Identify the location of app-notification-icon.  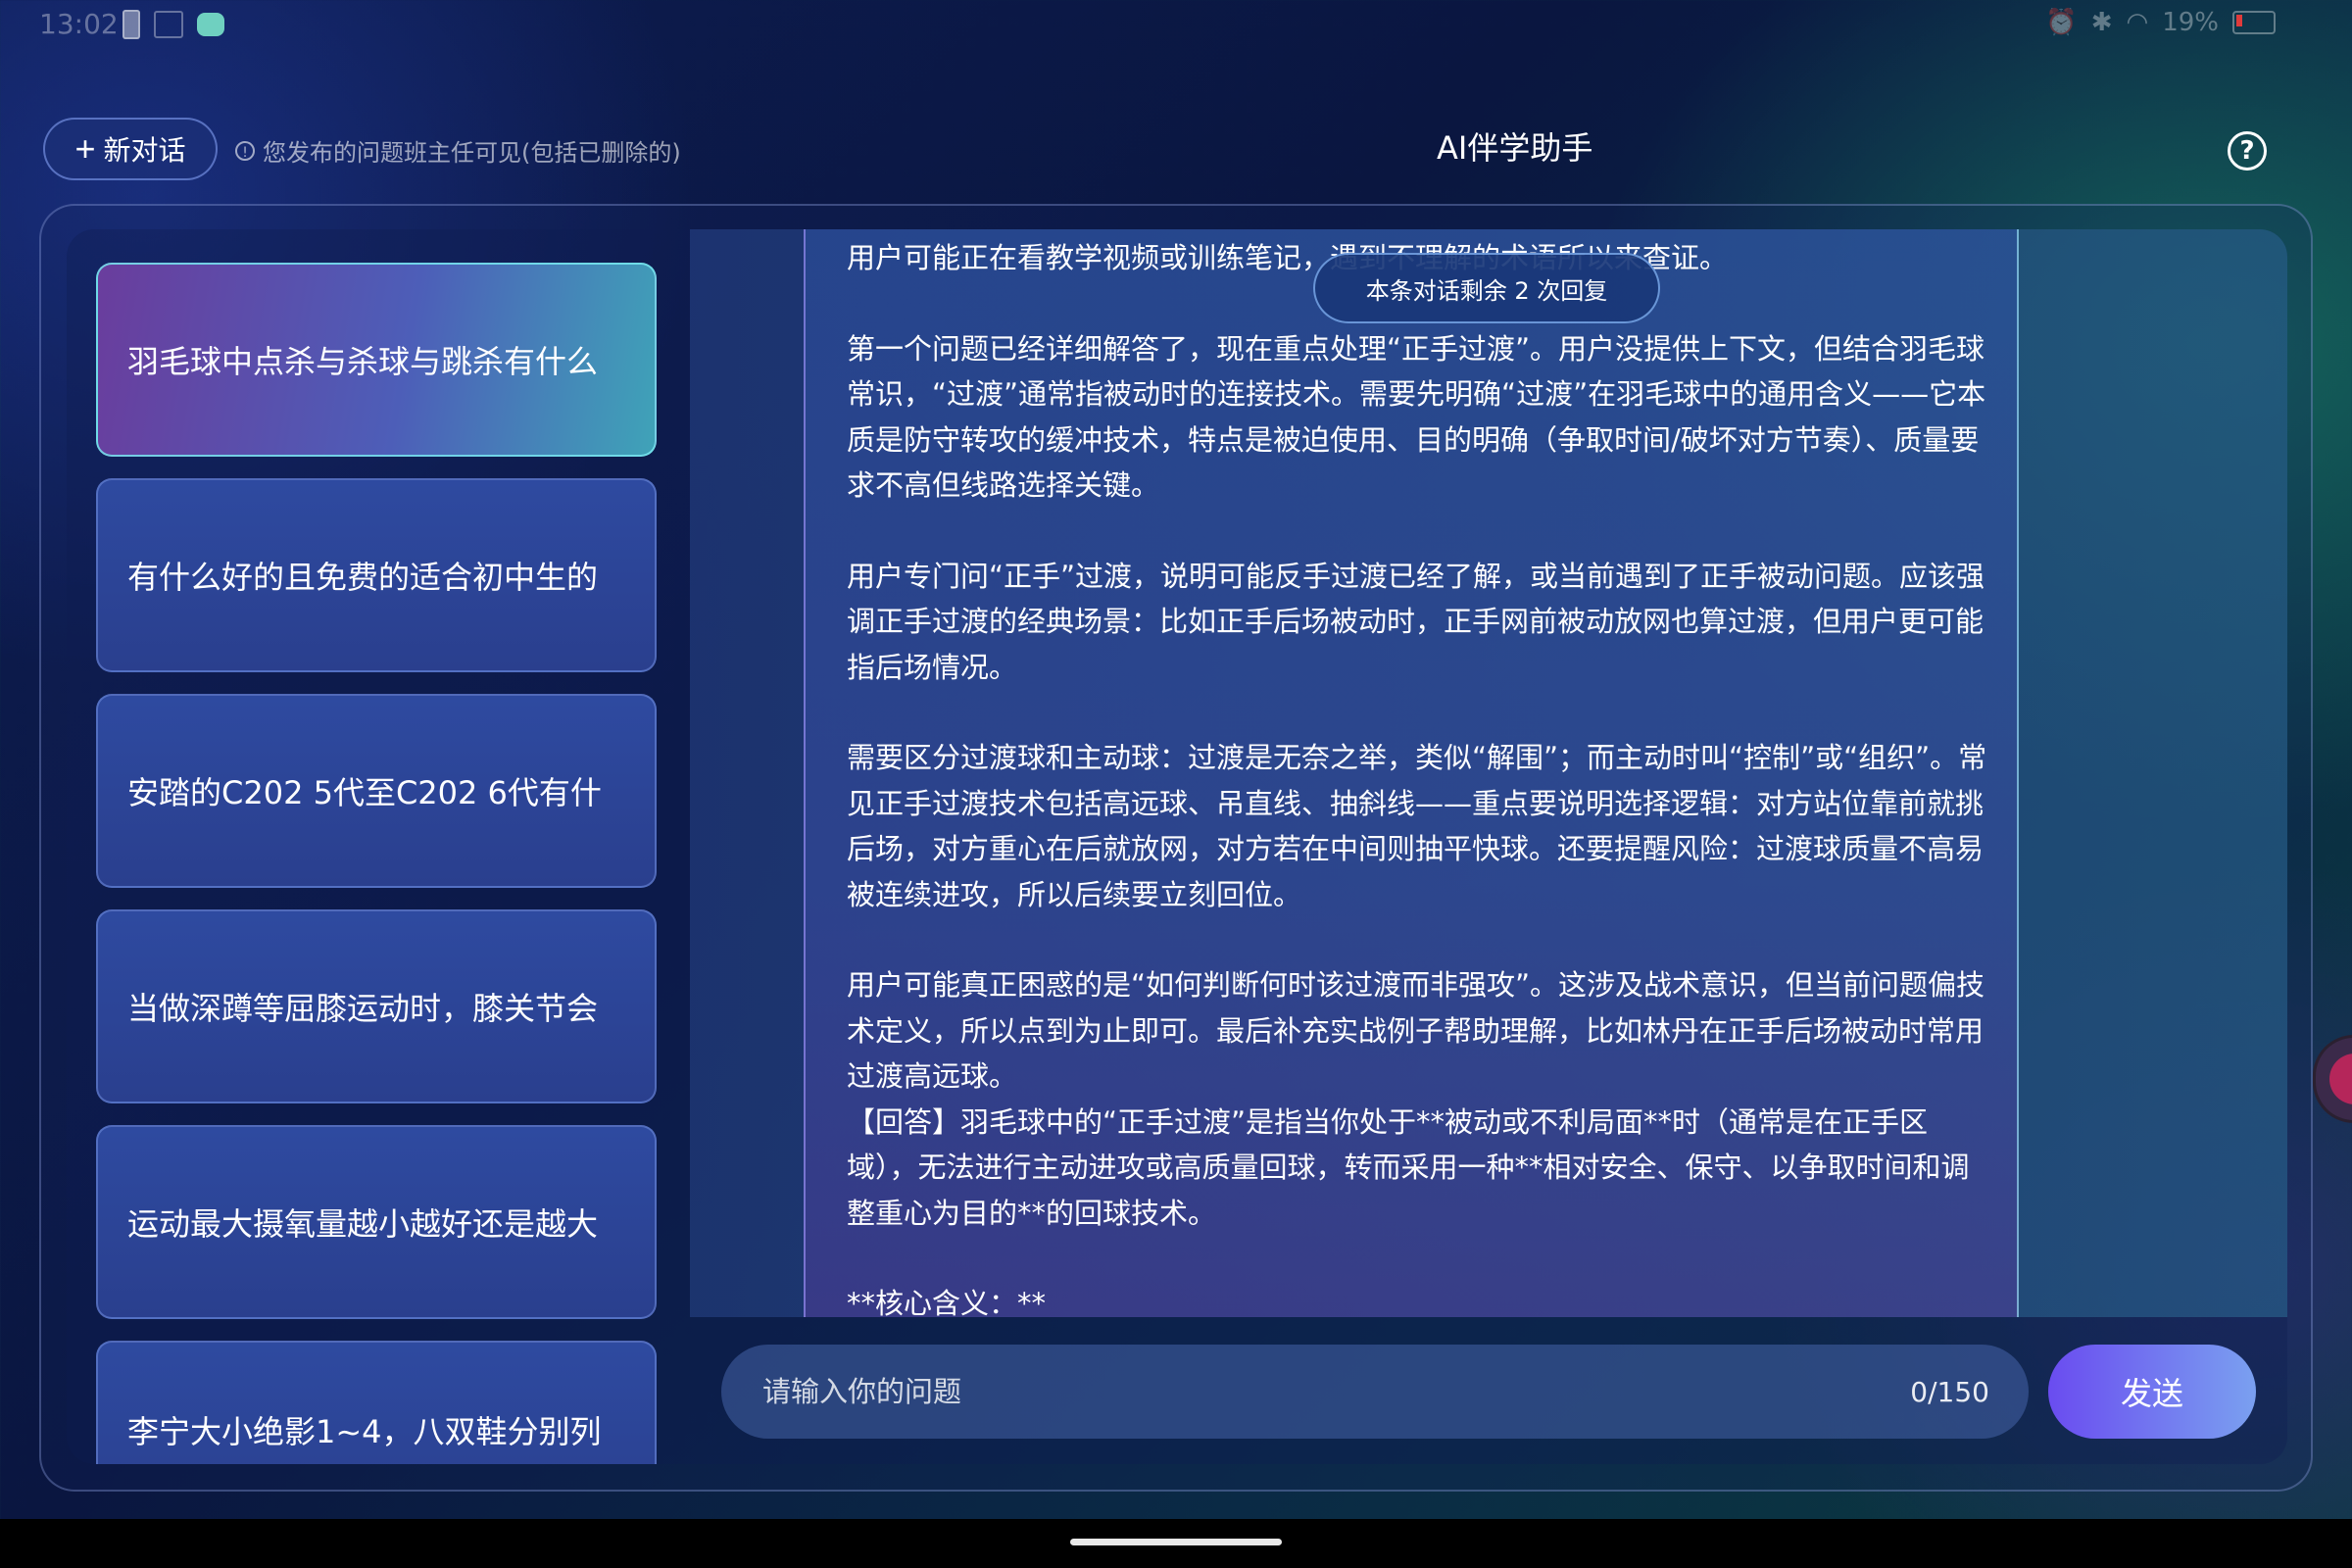
(210, 24).